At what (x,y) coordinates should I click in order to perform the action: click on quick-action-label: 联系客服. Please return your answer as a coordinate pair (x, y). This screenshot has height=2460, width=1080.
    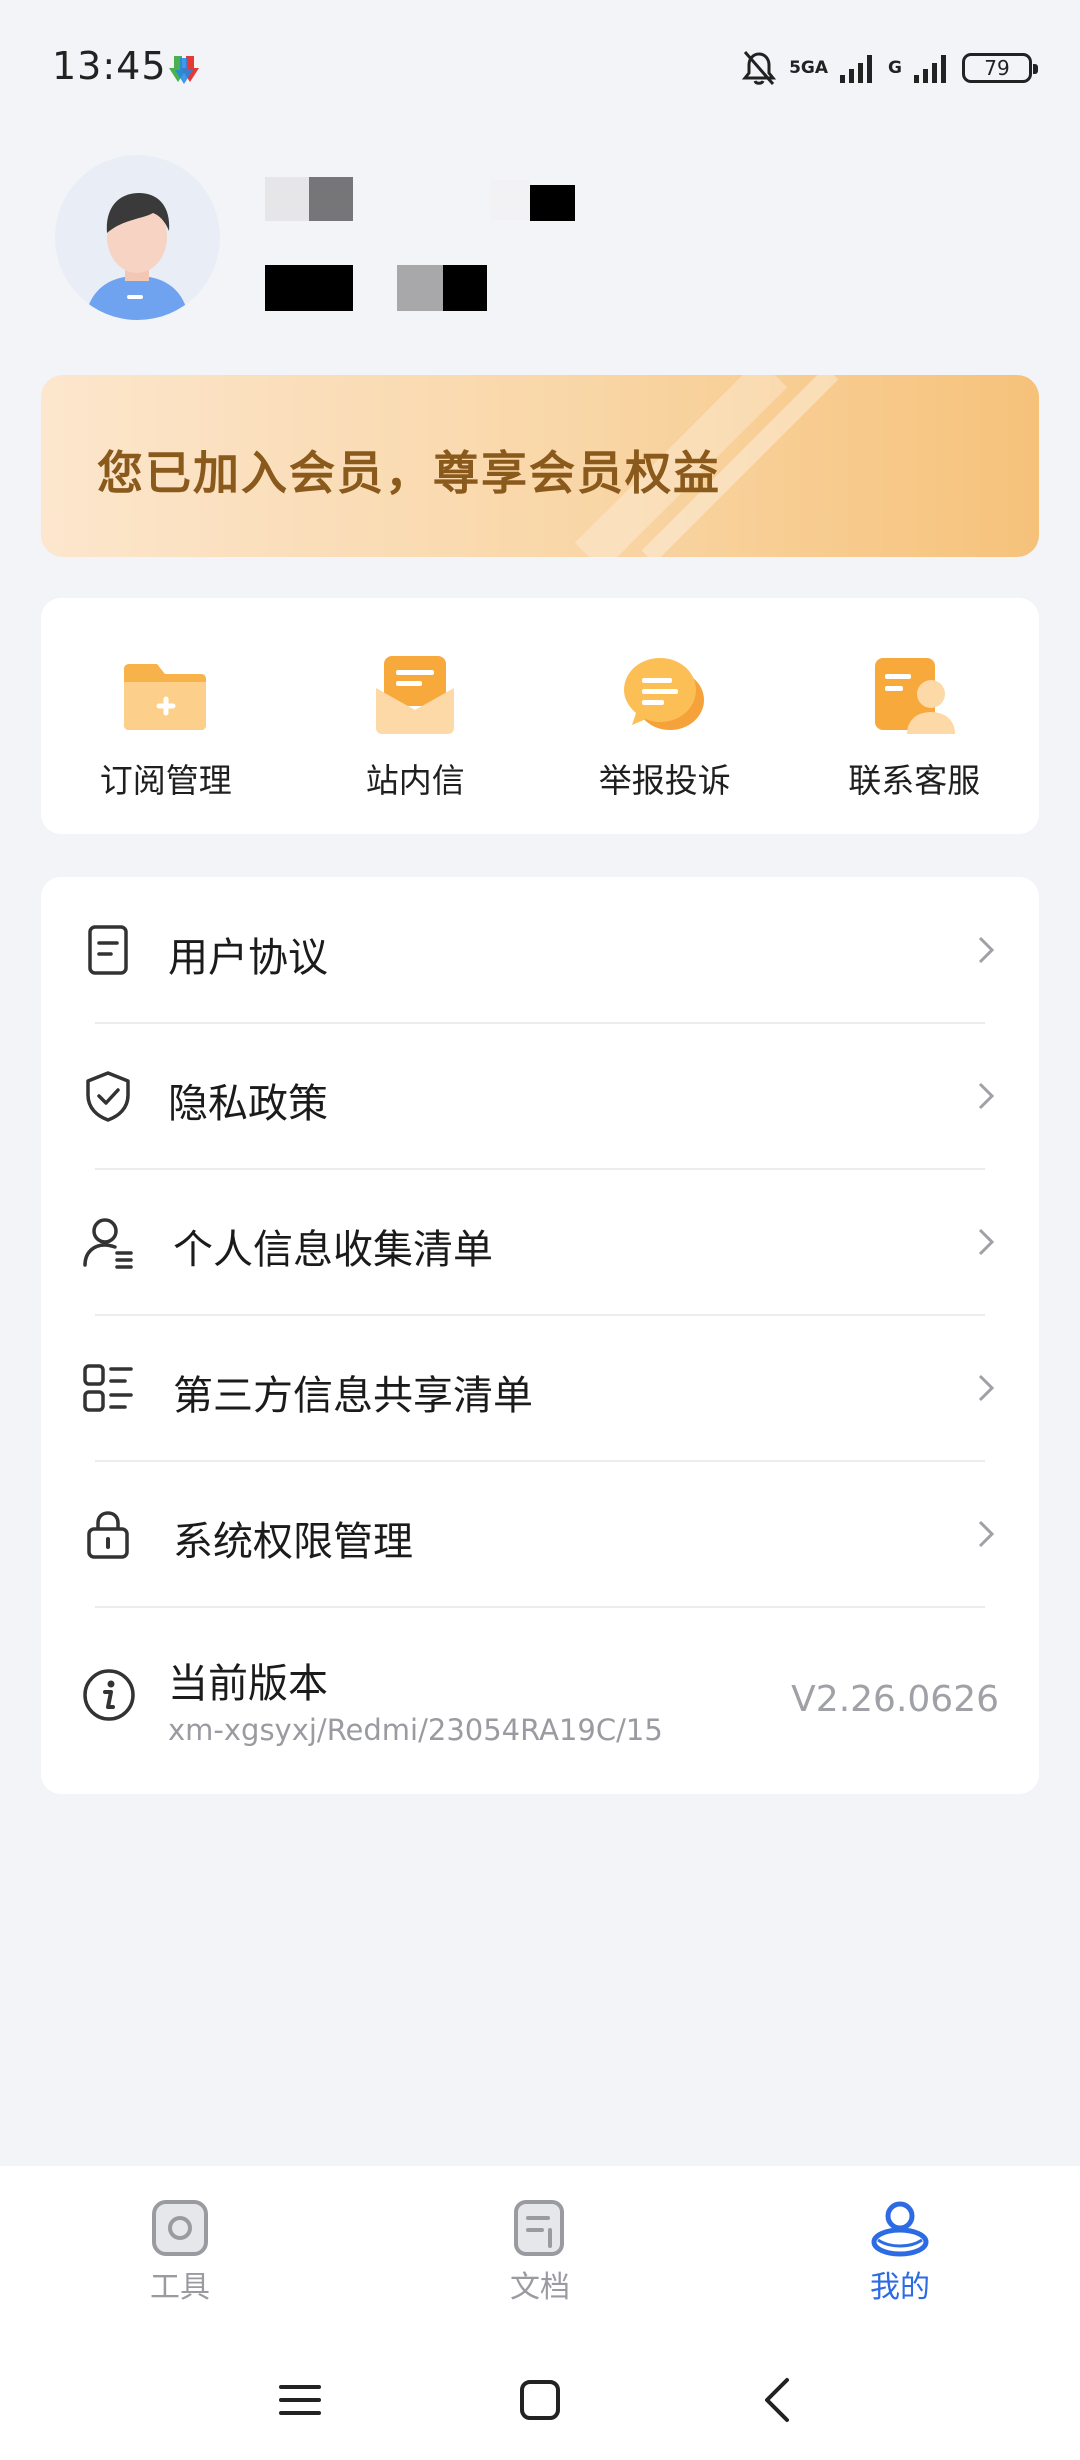
    Looking at the image, I should click on (914, 780).